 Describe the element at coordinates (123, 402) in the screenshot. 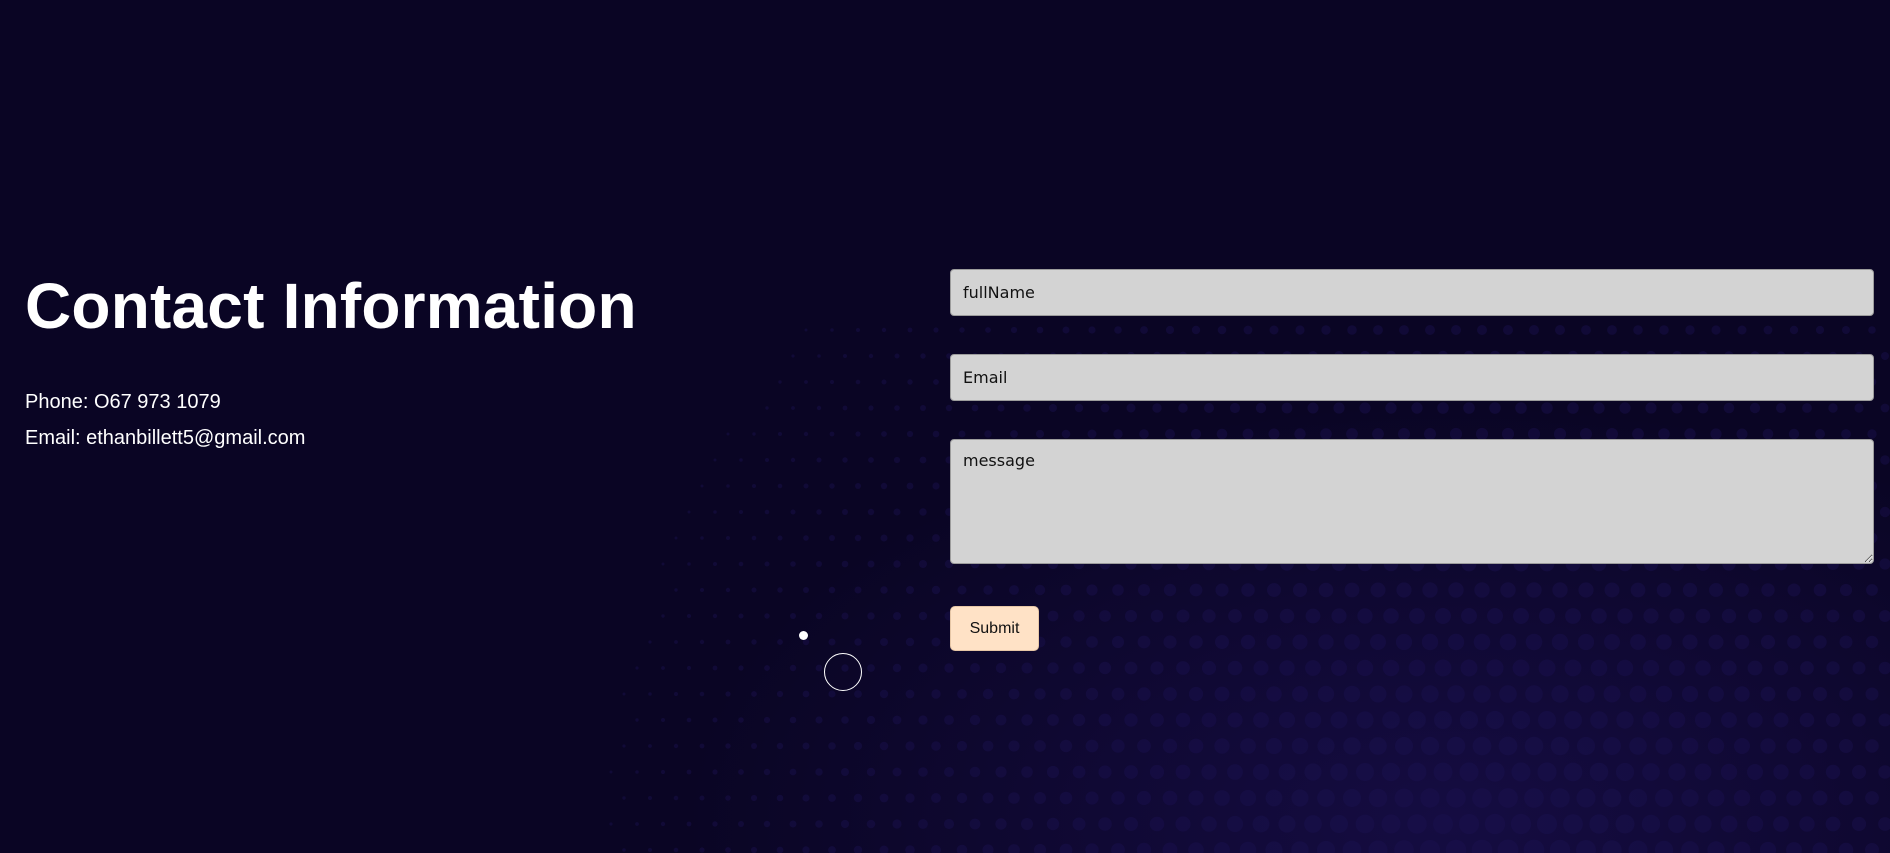

I see `phone-text: Phone: O67 973 1079` at that location.